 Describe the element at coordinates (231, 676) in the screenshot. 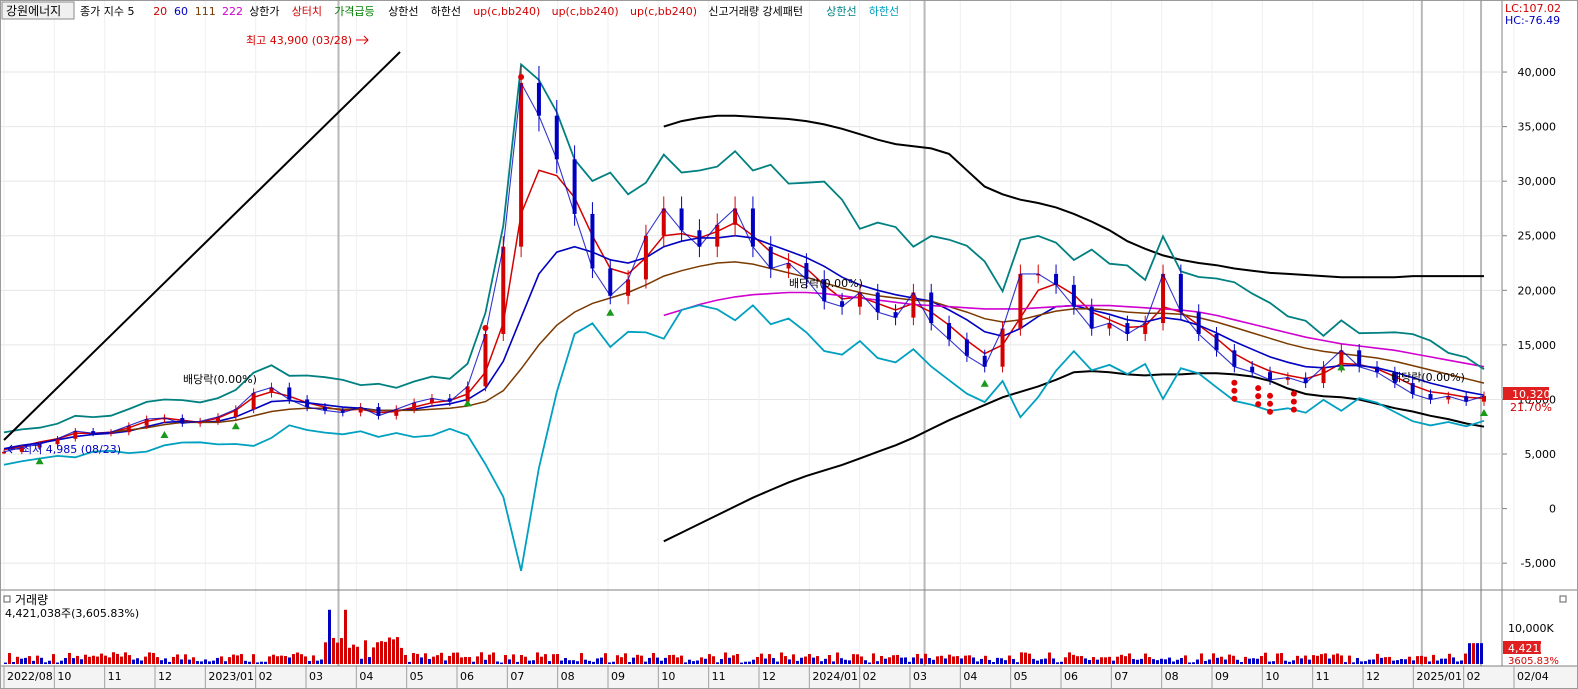

I see `x-tick-label: 2023/01` at that location.